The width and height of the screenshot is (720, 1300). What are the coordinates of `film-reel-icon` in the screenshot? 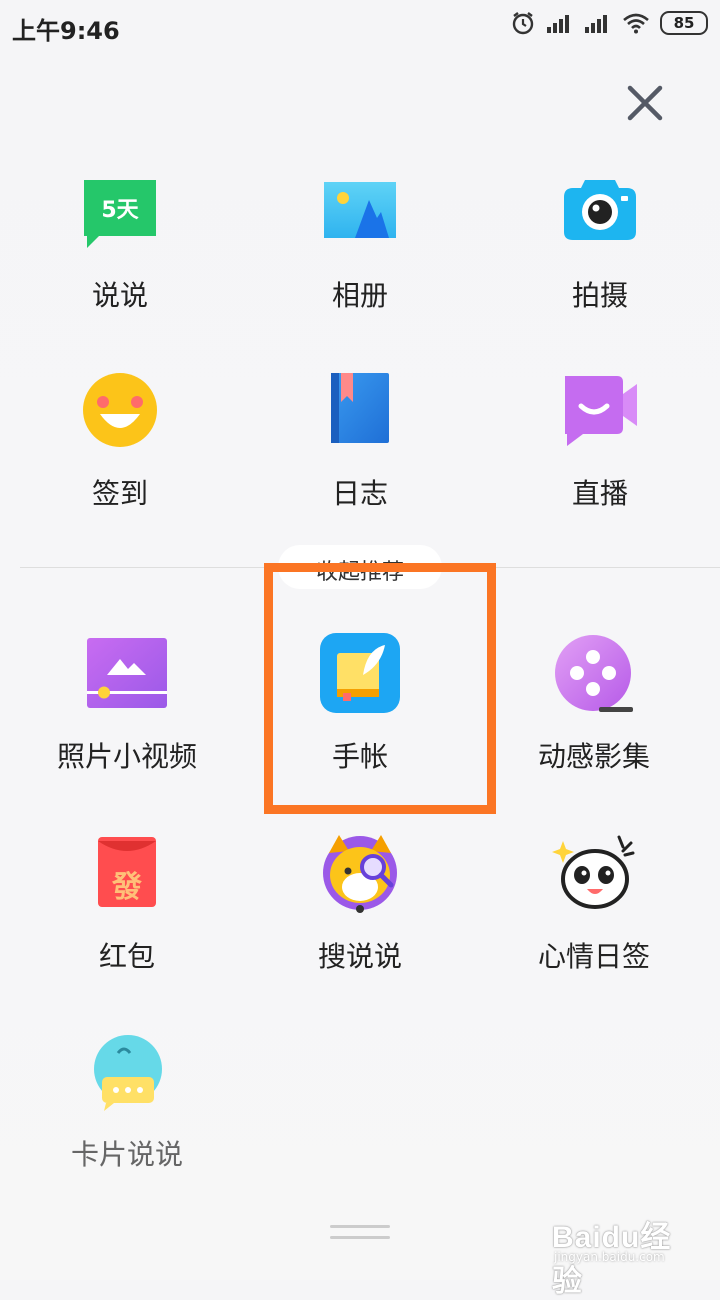 It's located at (594, 673).